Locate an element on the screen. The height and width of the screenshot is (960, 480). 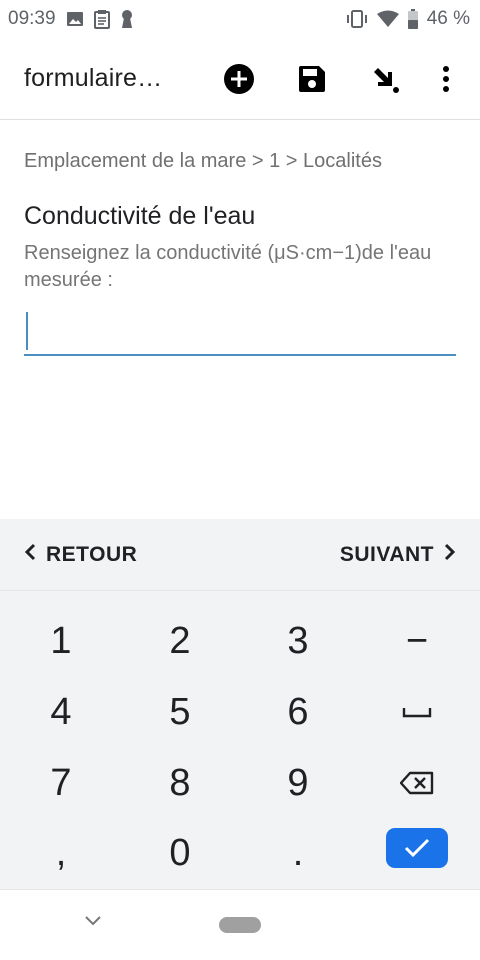
form-navigation-bar: RETOUR SUIVANT is located at coordinates (240, 555).